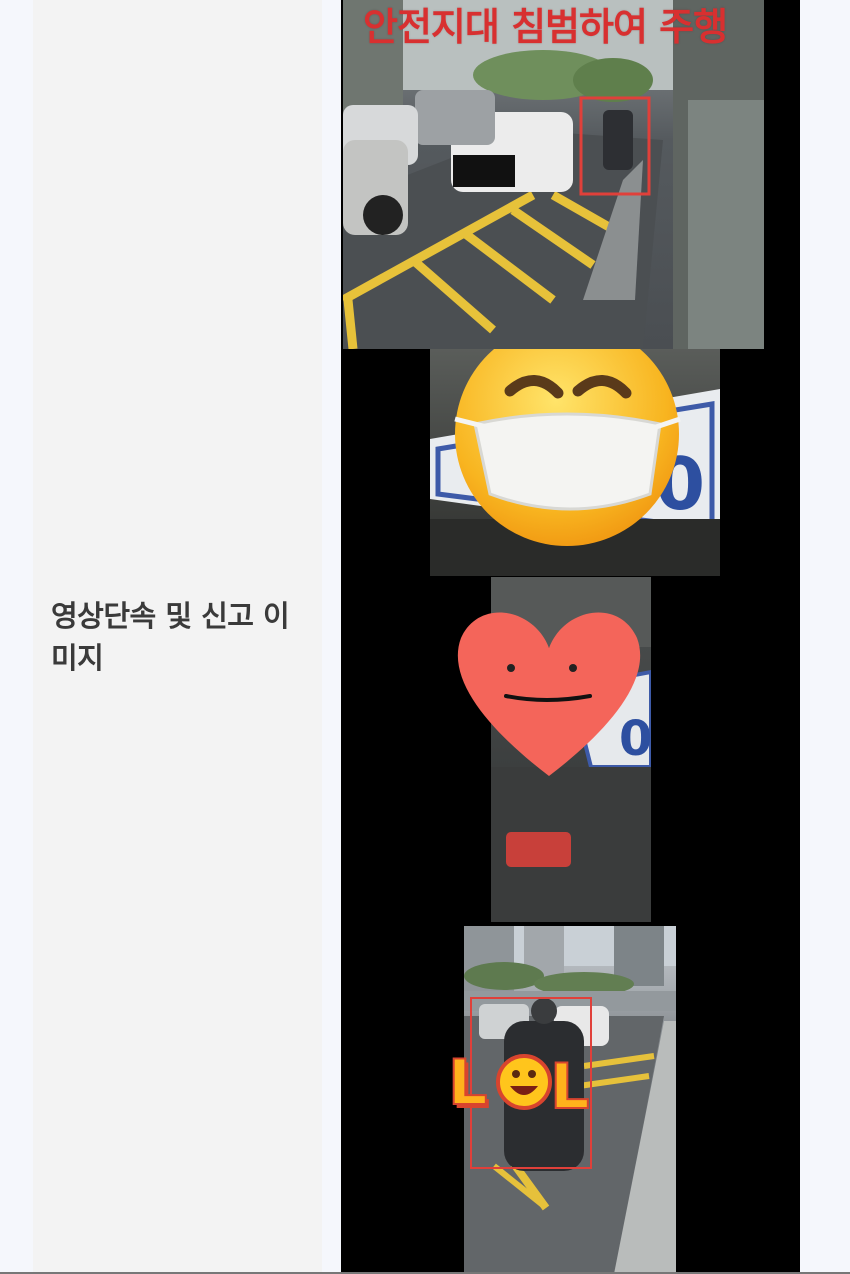 This screenshot has width=850, height=1274. I want to click on evidence-photo-street: 안전지대 침범하여 주행, so click(553, 174).